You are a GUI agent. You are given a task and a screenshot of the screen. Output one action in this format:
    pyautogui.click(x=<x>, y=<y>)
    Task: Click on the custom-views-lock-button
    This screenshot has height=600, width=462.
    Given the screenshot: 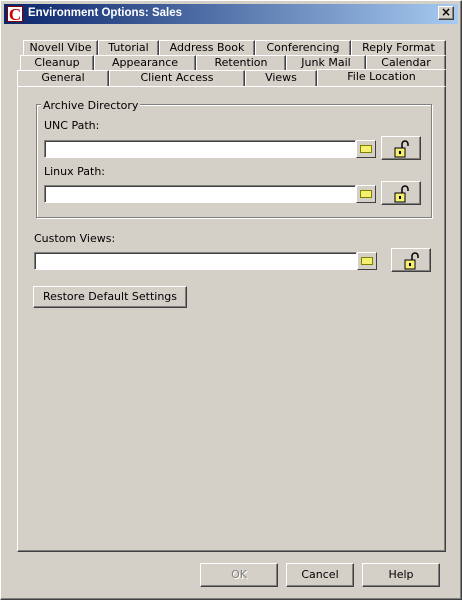 What is the action you would take?
    pyautogui.click(x=411, y=260)
    